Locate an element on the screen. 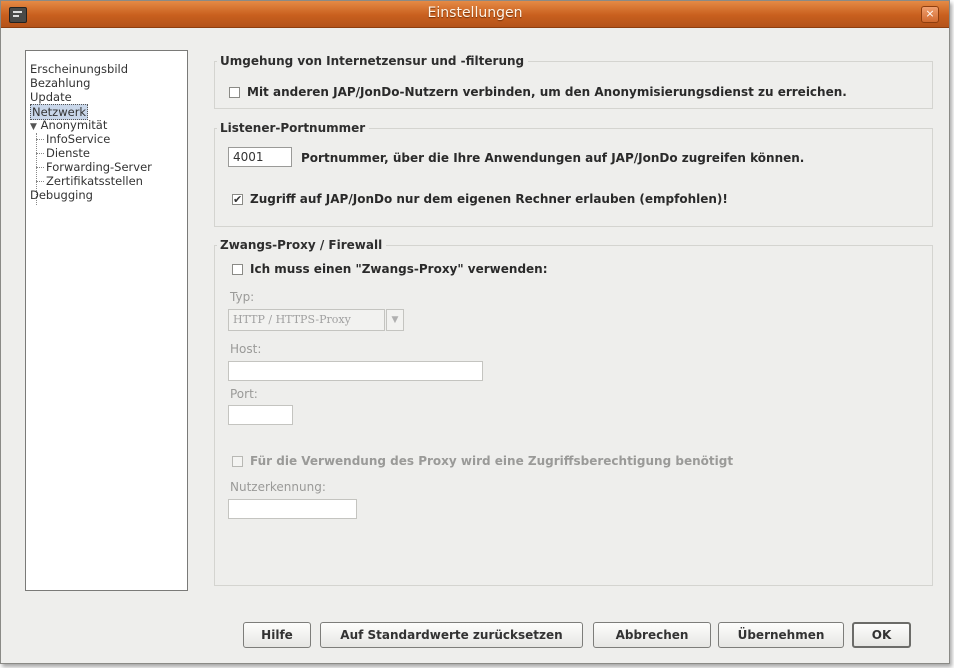 The height and width of the screenshot is (668, 954). proxy-type-label: Typ: is located at coordinates (242, 297).